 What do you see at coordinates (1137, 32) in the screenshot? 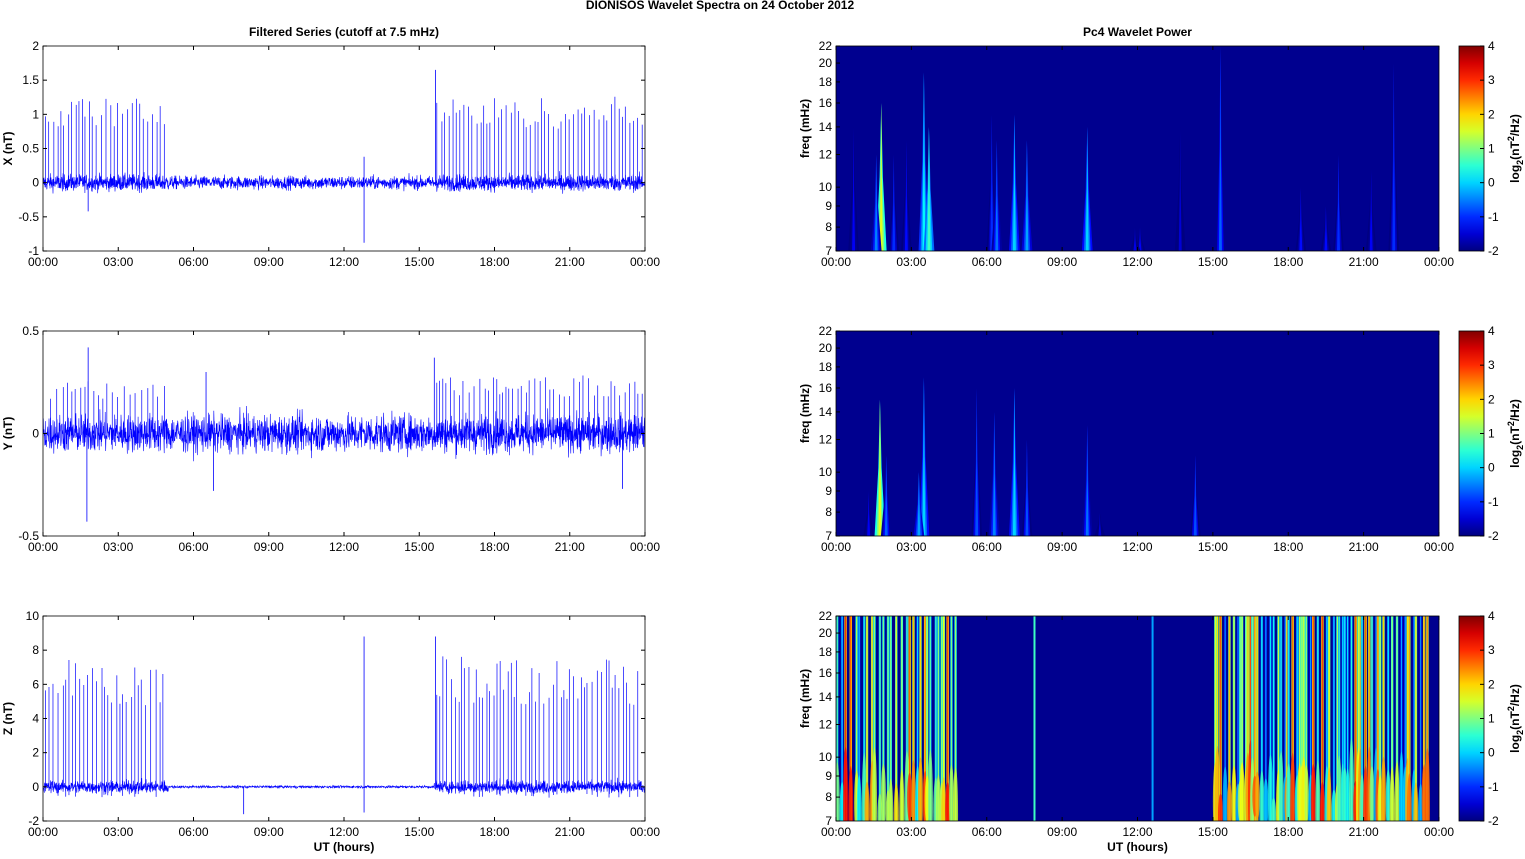
I see `panel-title: Pc4 Wavelet Power` at bounding box center [1137, 32].